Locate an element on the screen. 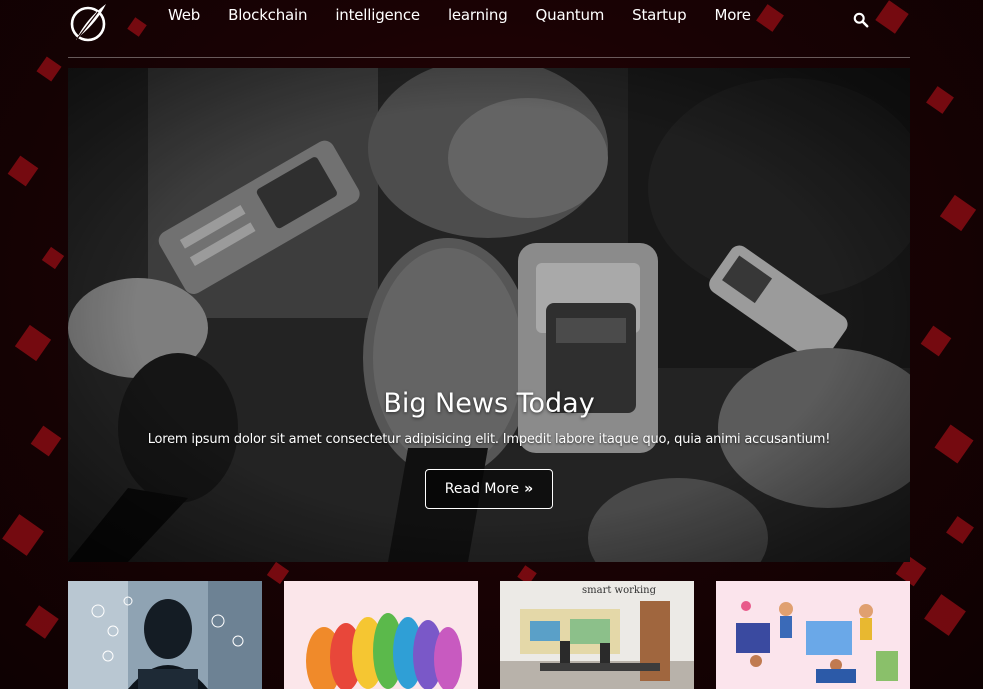 The width and height of the screenshot is (983, 689). nav-link-learning: learning is located at coordinates (478, 15).